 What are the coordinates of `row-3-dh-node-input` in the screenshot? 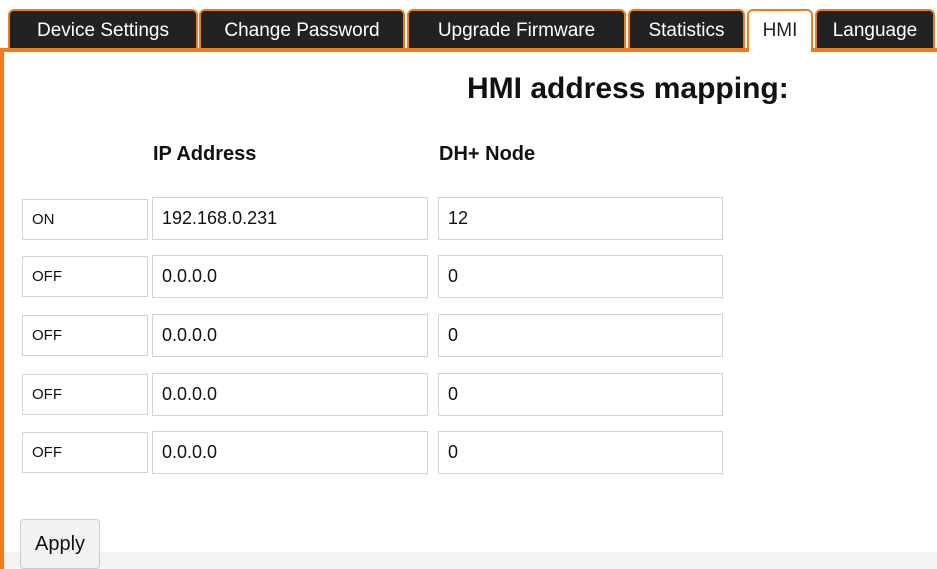 It's located at (580, 335).